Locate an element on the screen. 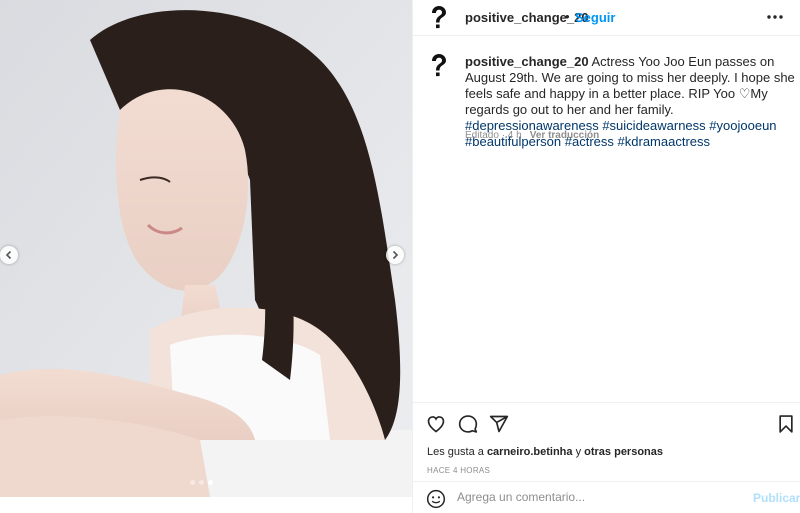  caption-avatar is located at coordinates (438, 65).